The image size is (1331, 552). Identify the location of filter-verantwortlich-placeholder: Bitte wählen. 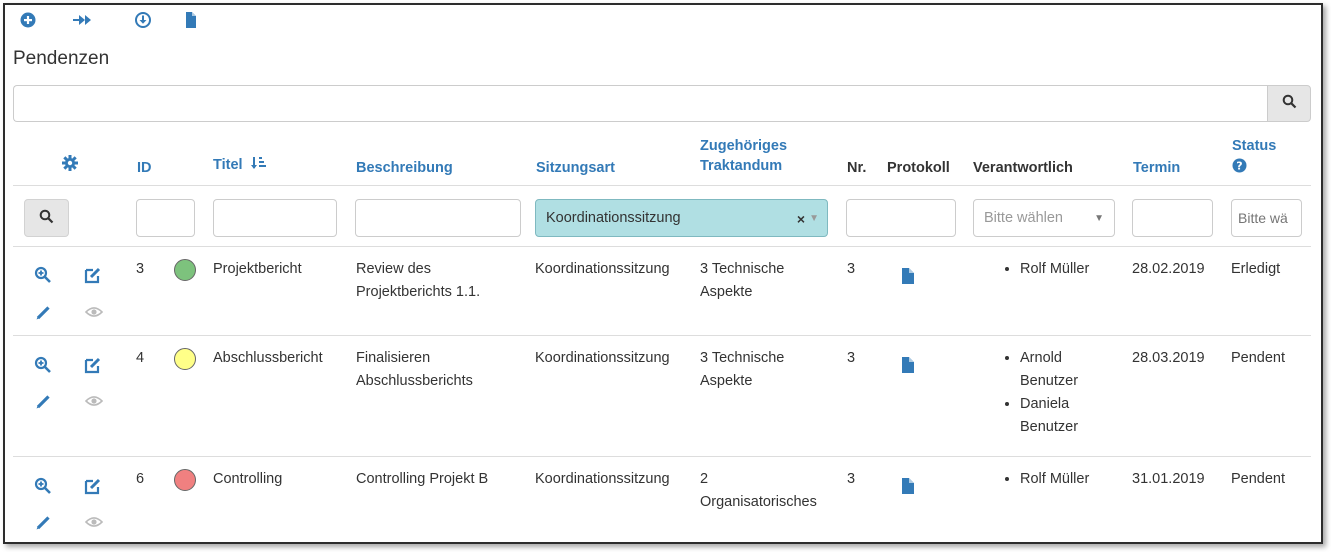
(1023, 218).